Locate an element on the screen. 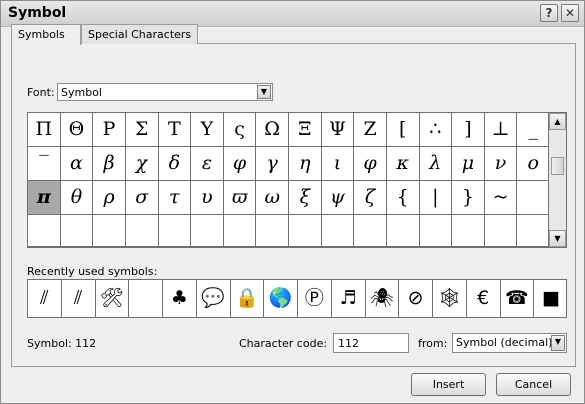 This screenshot has height=404, width=585. symbol-name-label: Symbol: 112 is located at coordinates (62, 343).